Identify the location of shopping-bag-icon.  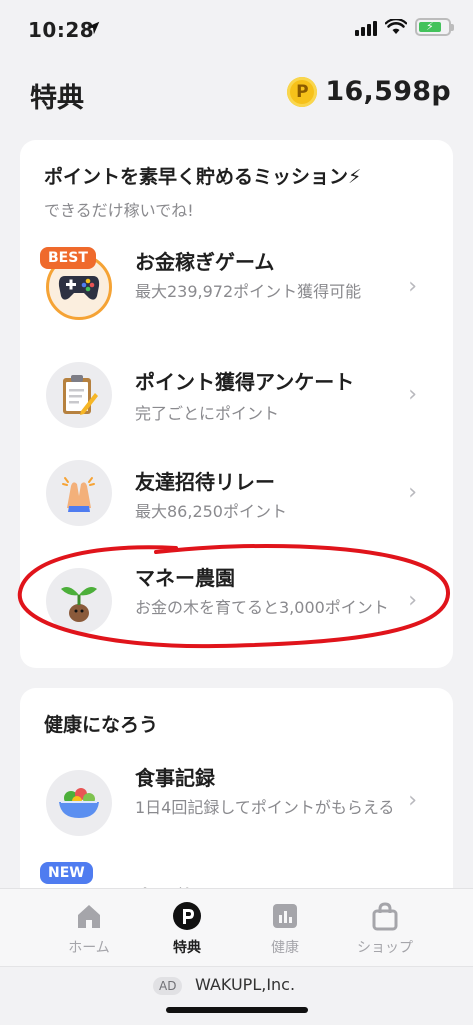
(385, 916).